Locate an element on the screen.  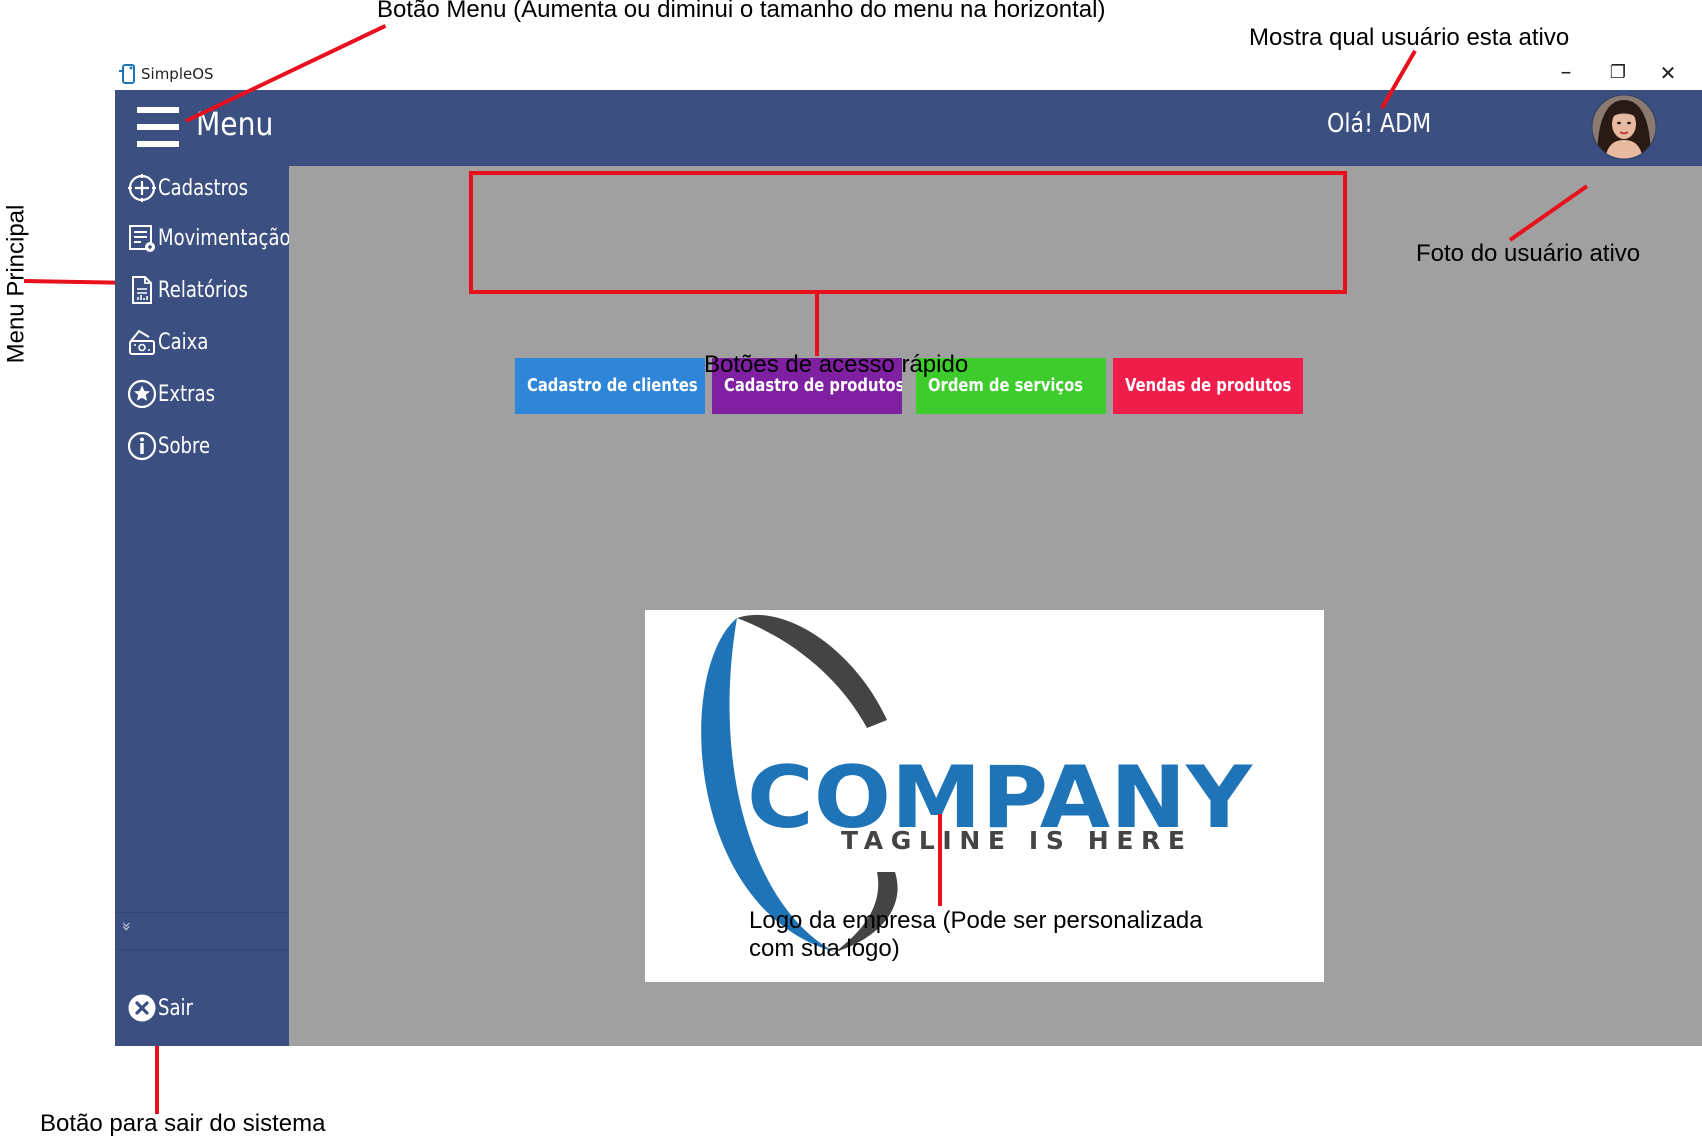
quick-button-vendas: Vendas de produtos is located at coordinates (1208, 386).